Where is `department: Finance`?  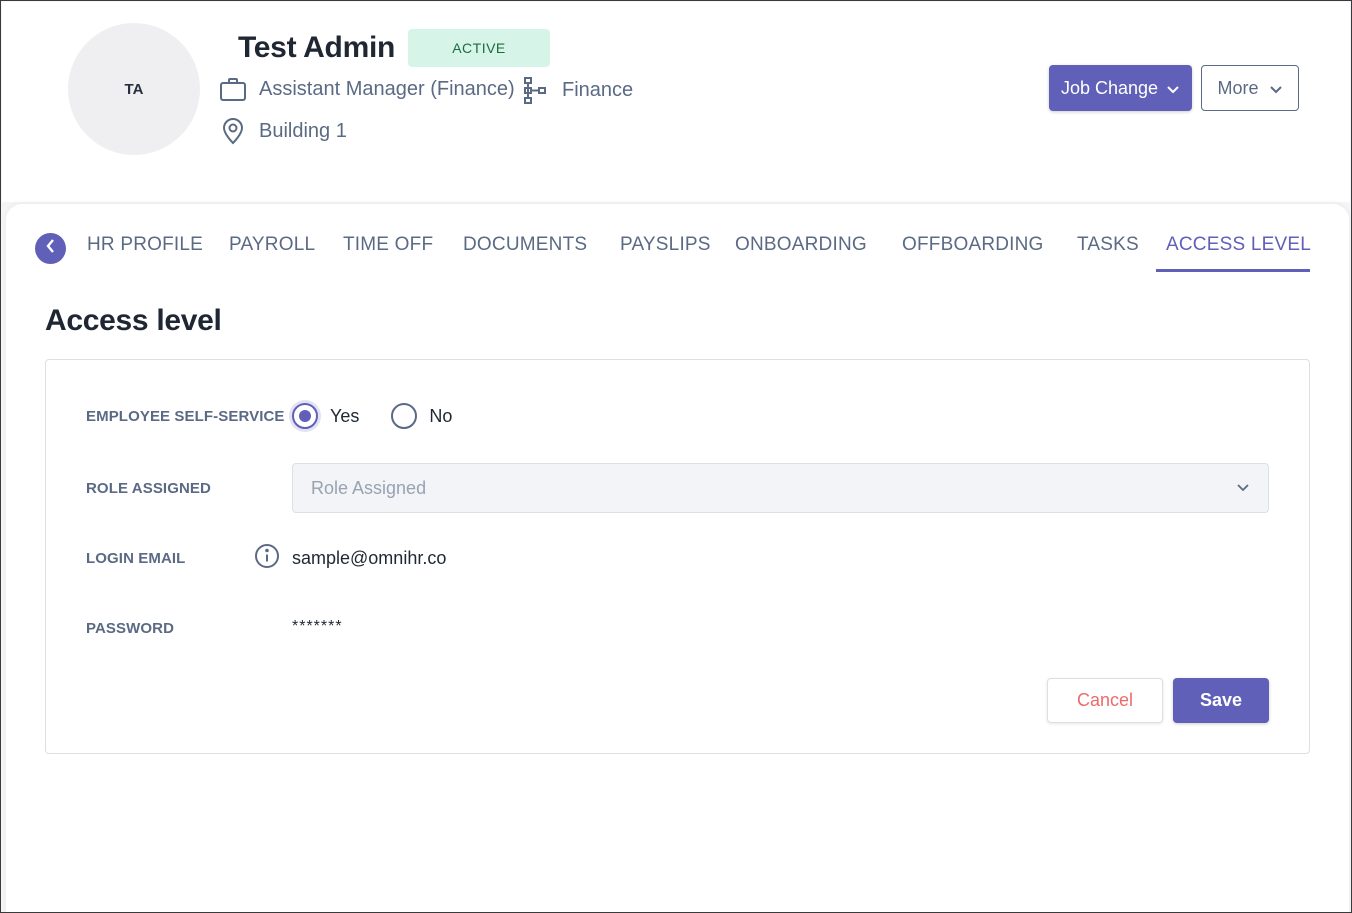
department: Finance is located at coordinates (598, 89).